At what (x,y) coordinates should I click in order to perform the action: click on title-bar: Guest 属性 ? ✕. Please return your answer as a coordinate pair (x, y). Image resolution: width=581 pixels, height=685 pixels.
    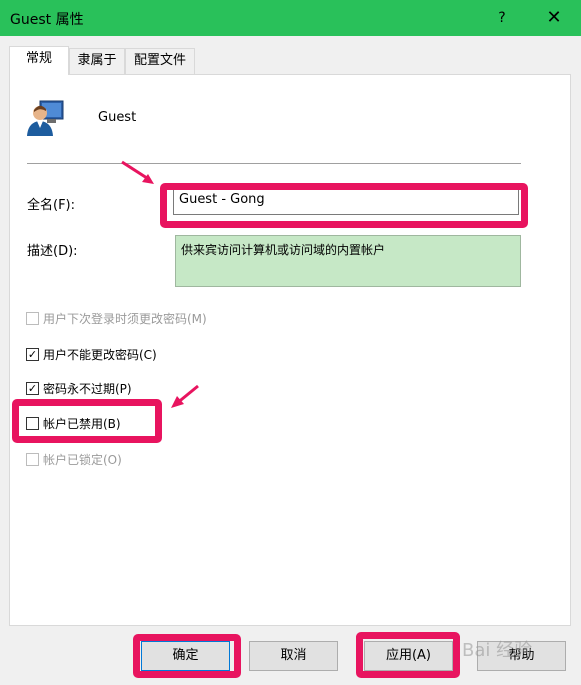
    Looking at the image, I should click on (290, 18).